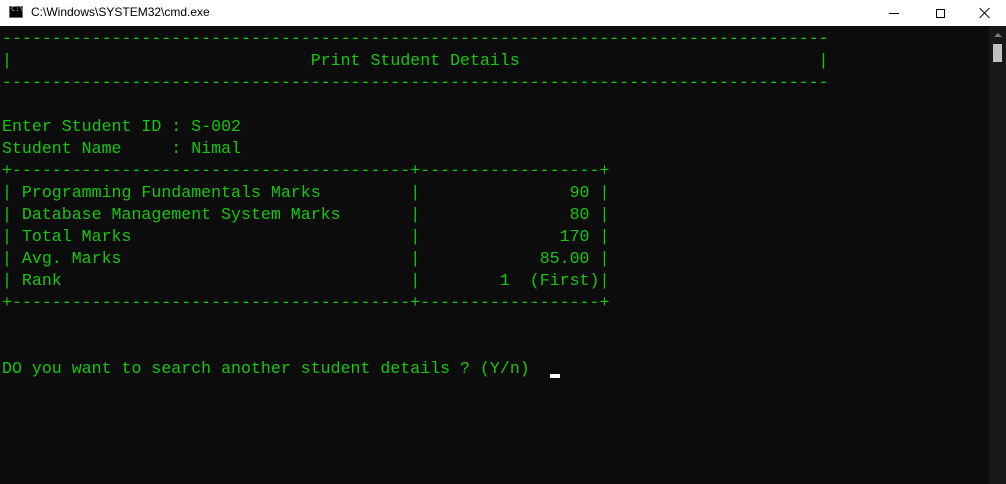  I want to click on header-title-line: | Print Student Details |, so click(415, 60).